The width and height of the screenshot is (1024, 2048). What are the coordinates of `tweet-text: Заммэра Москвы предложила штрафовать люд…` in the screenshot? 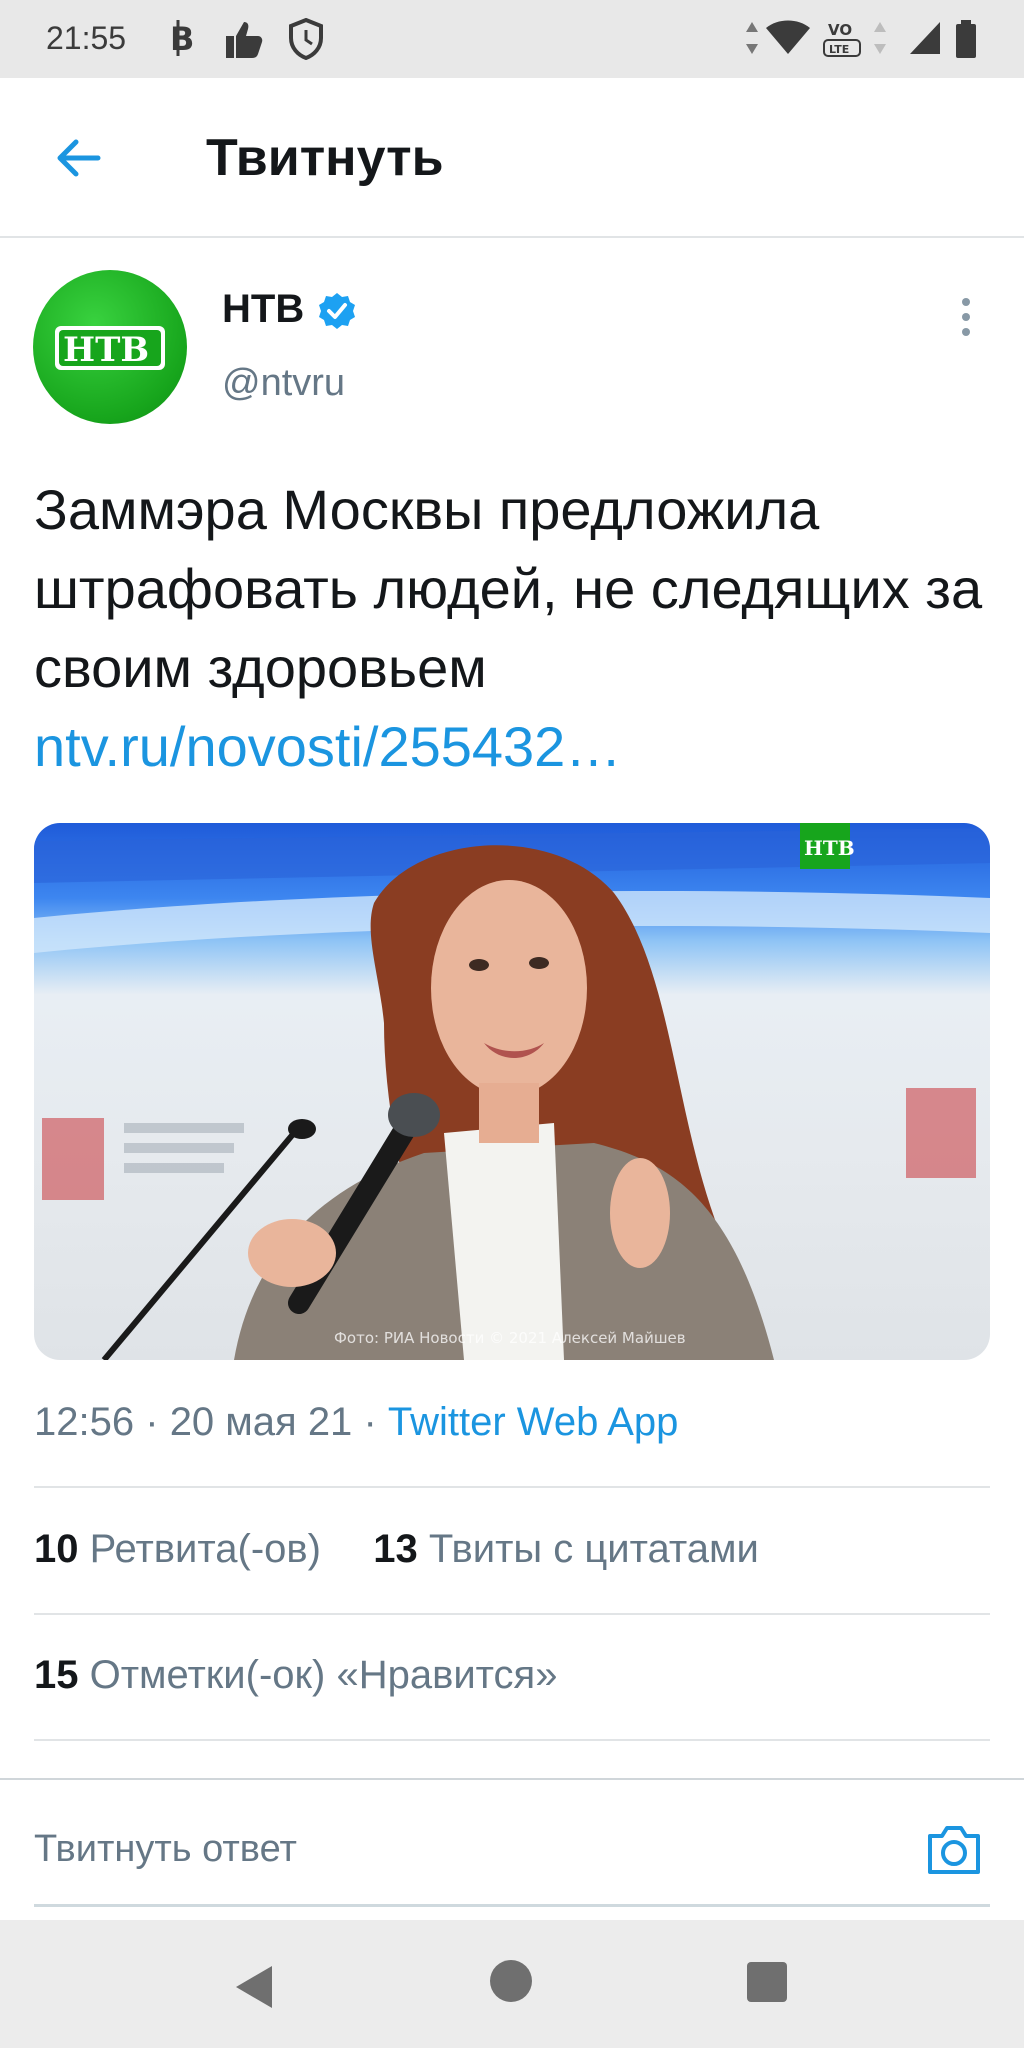 It's located at (514, 628).